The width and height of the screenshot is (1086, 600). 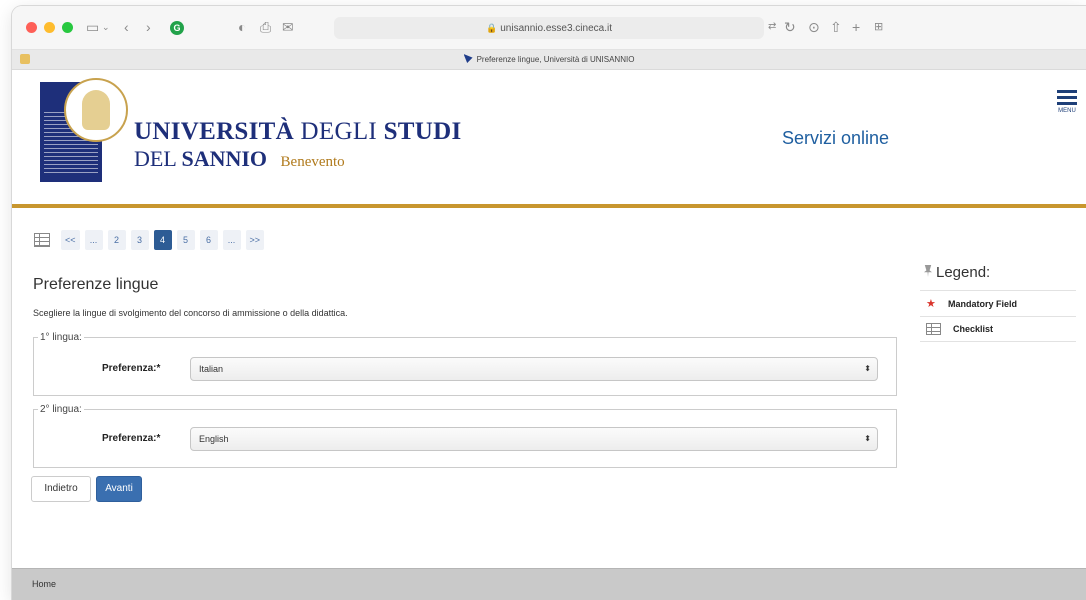 What do you see at coordinates (814, 27) in the screenshot?
I see `download-icon: ⊙` at bounding box center [814, 27].